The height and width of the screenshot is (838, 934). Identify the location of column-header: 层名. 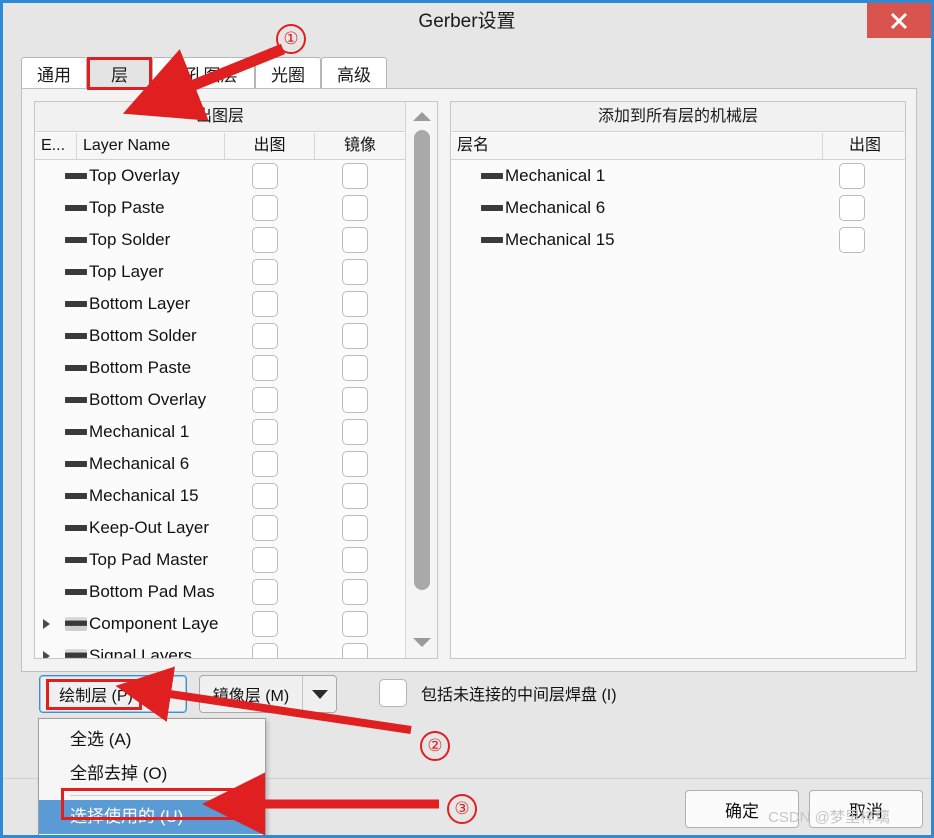
(637, 146).